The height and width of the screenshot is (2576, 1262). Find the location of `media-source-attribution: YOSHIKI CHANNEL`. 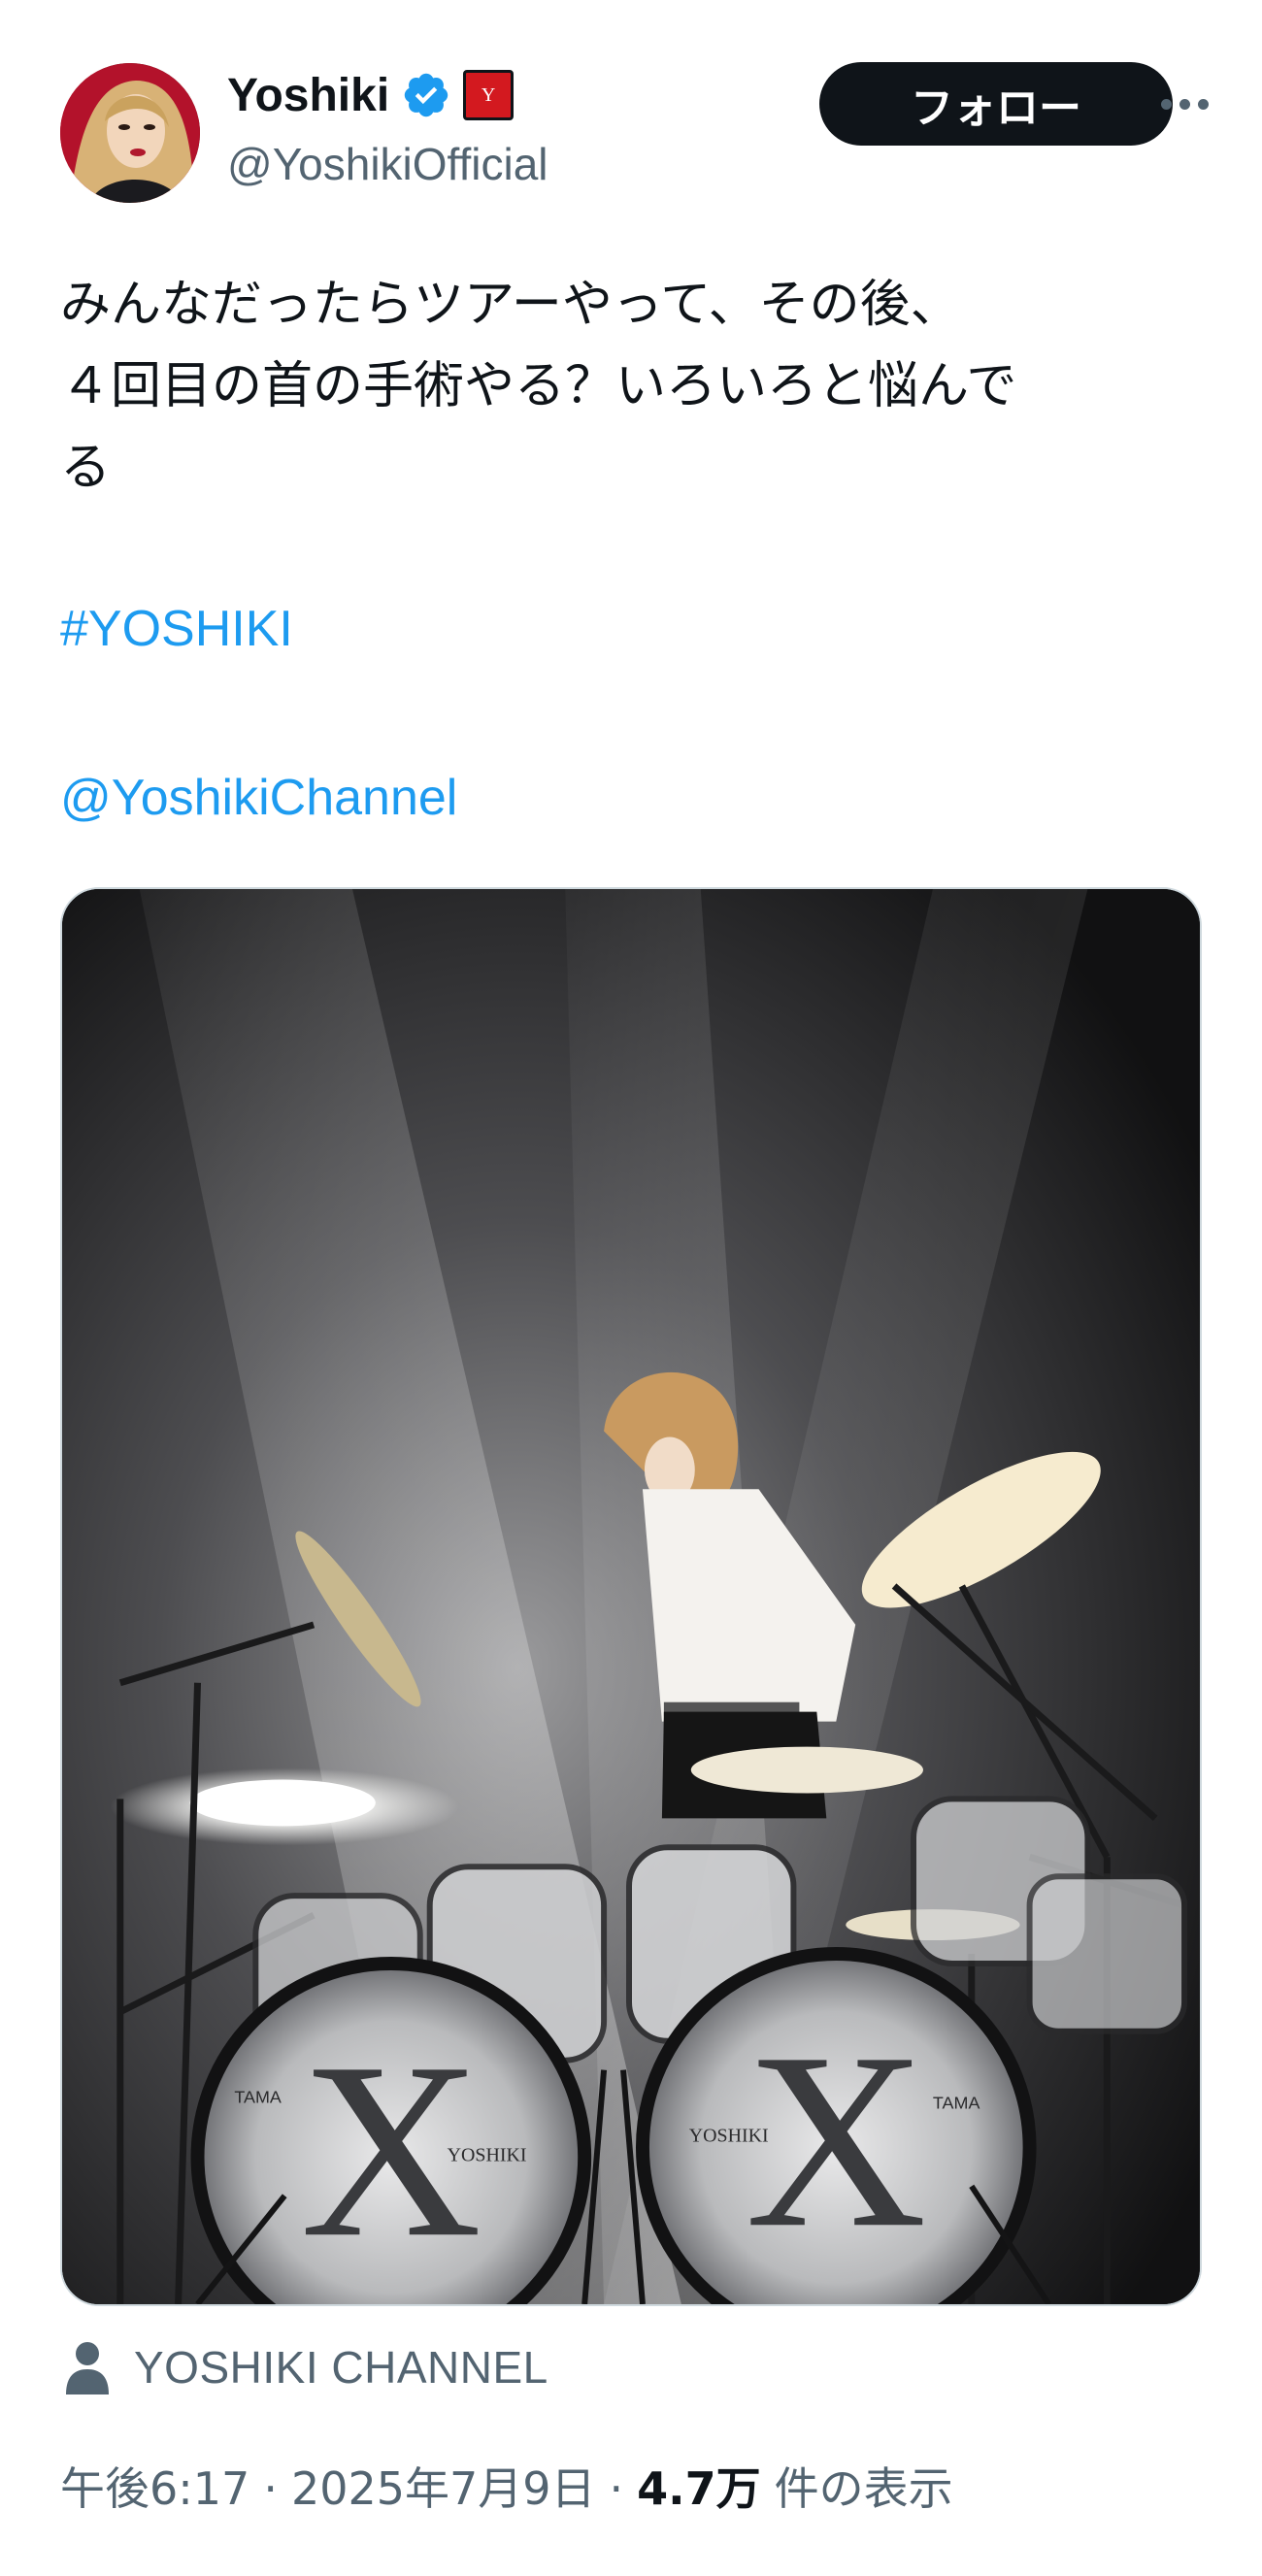

media-source-attribution: YOSHIKI CHANNEL is located at coordinates (306, 2367).